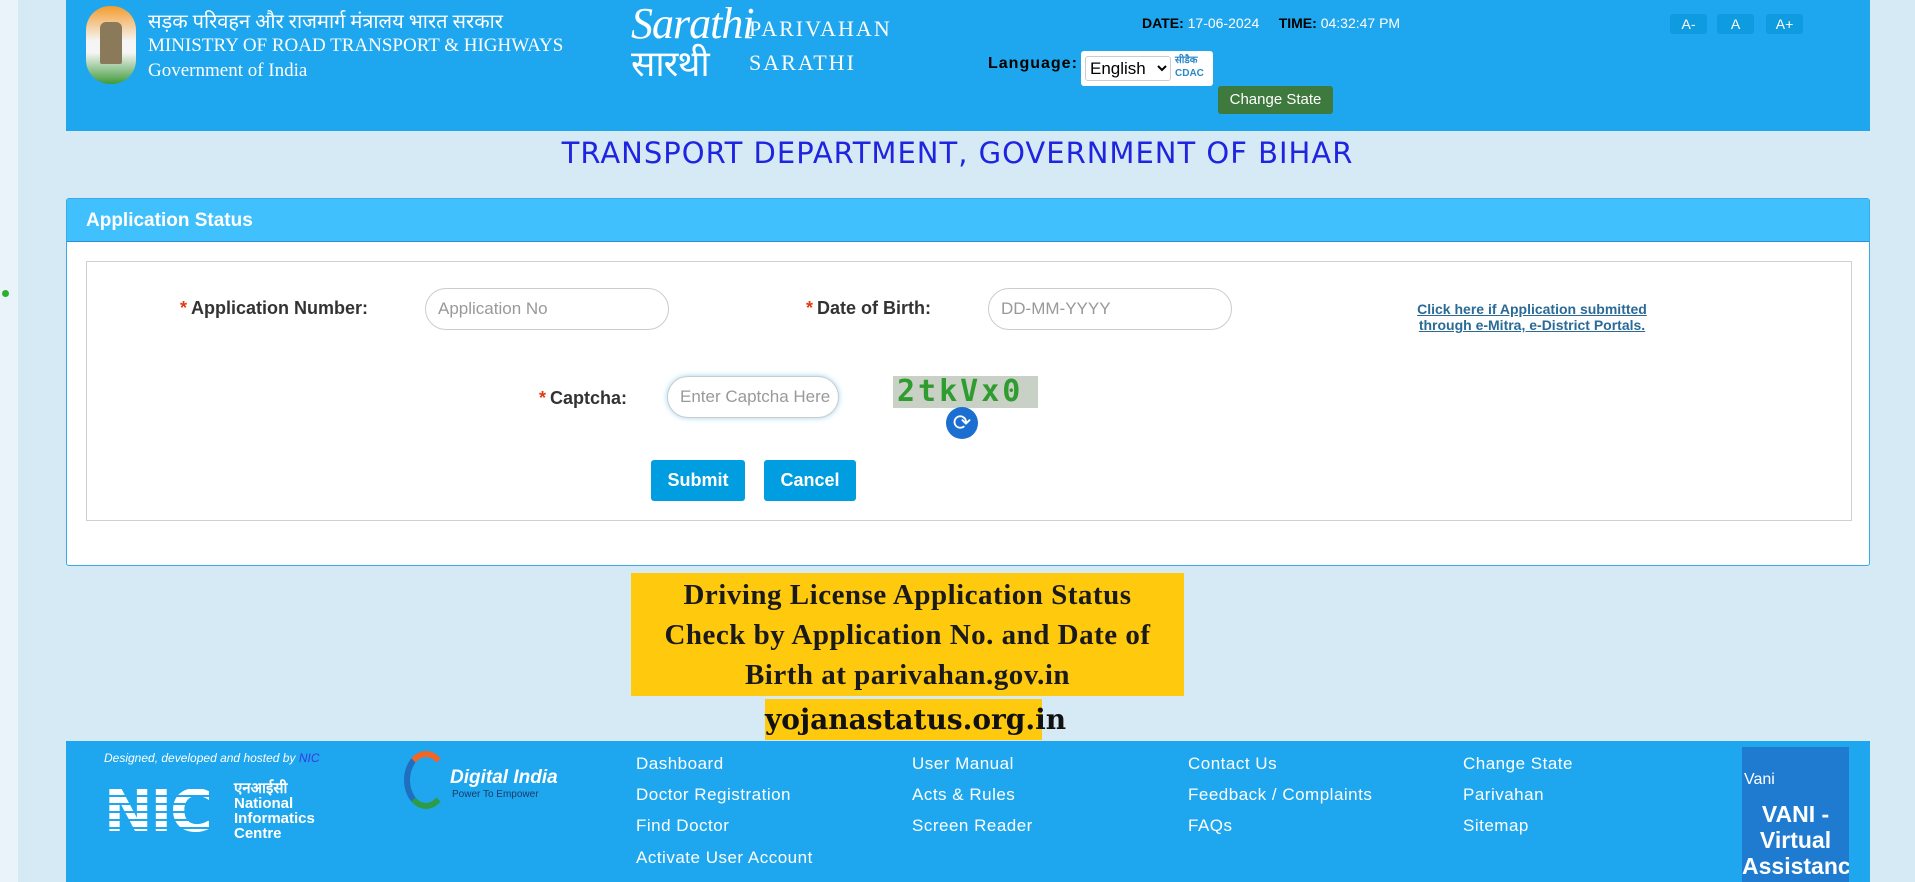  I want to click on banner-line-2: Check by Application No. and Date of, so click(907, 635).